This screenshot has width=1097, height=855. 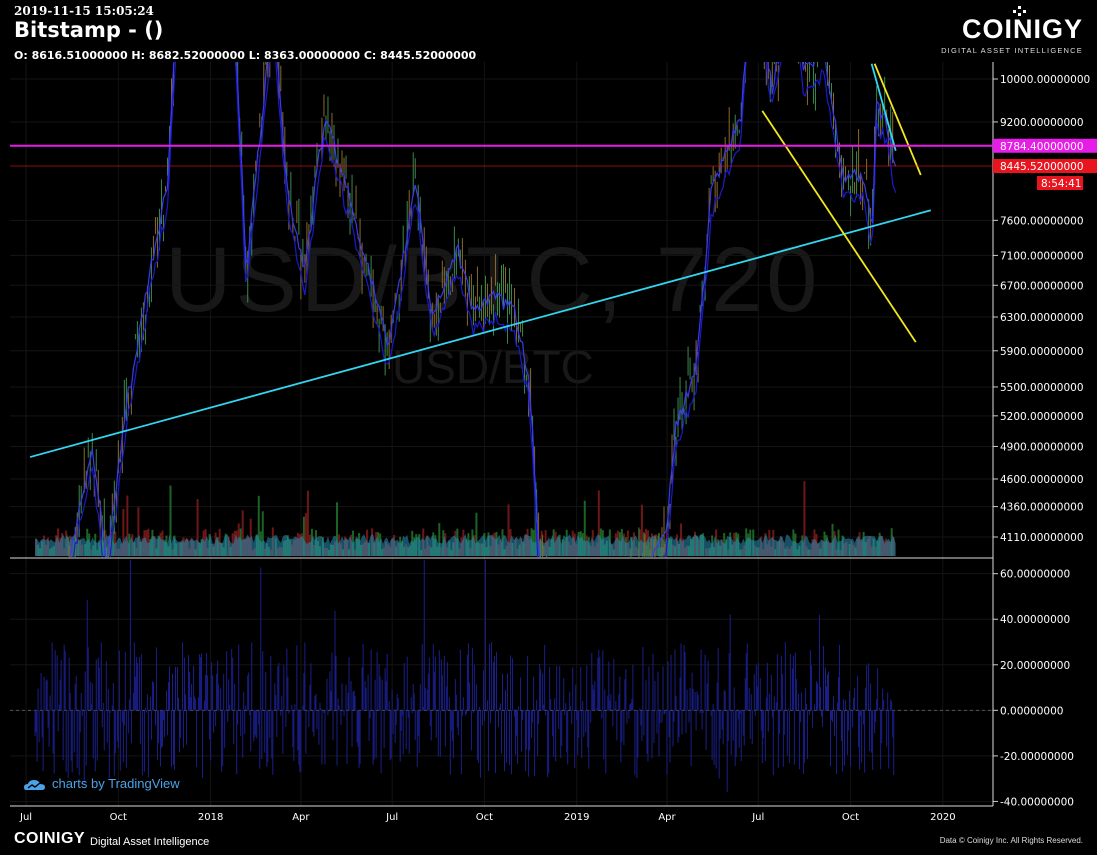 I want to click on x-tick-label: 2020, so click(x=942, y=817).